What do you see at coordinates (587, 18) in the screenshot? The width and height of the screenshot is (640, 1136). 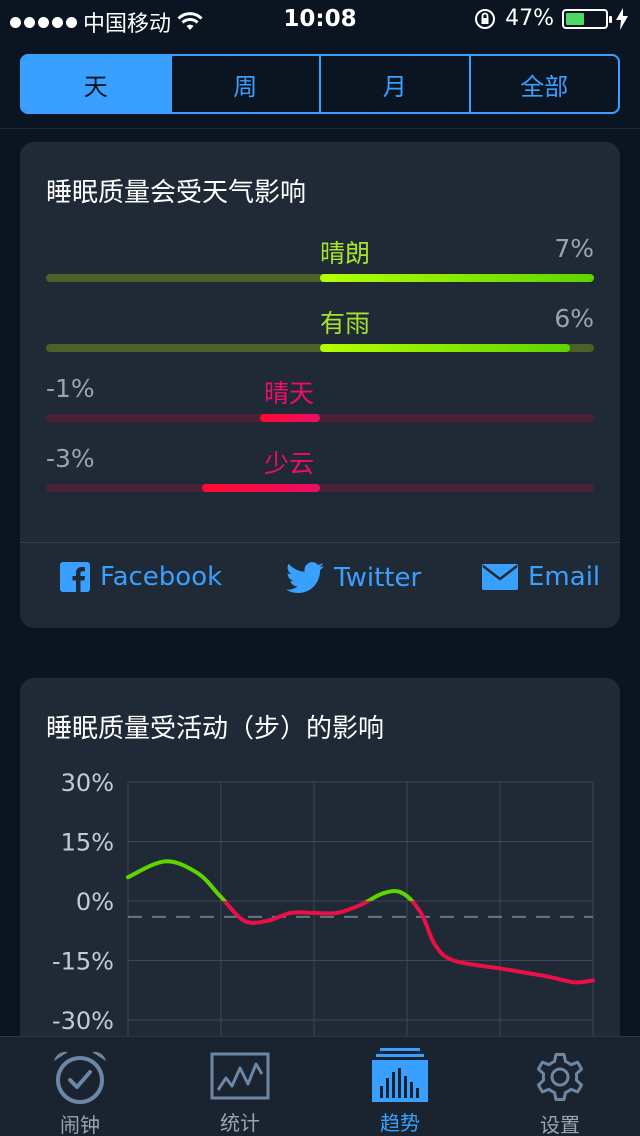 I see `battery-icon` at bounding box center [587, 18].